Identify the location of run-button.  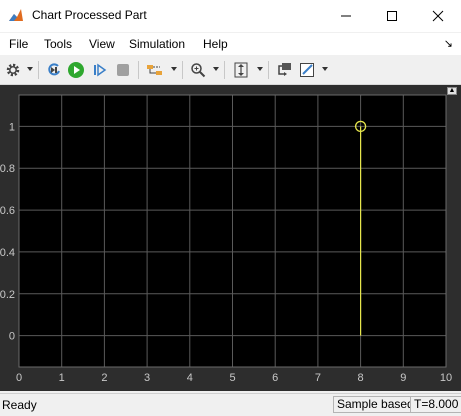
(76, 70).